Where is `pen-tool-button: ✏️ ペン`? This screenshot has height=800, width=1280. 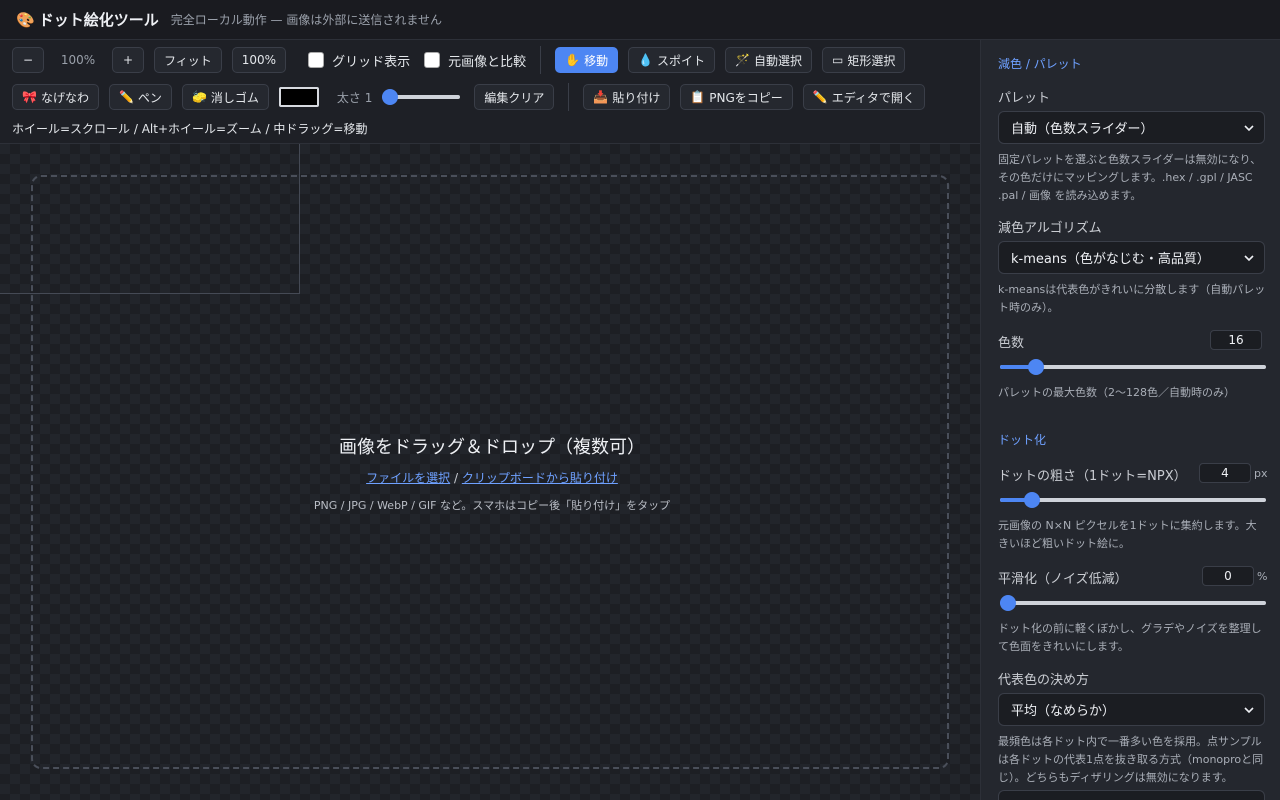 pen-tool-button: ✏️ ペン is located at coordinates (140, 97).